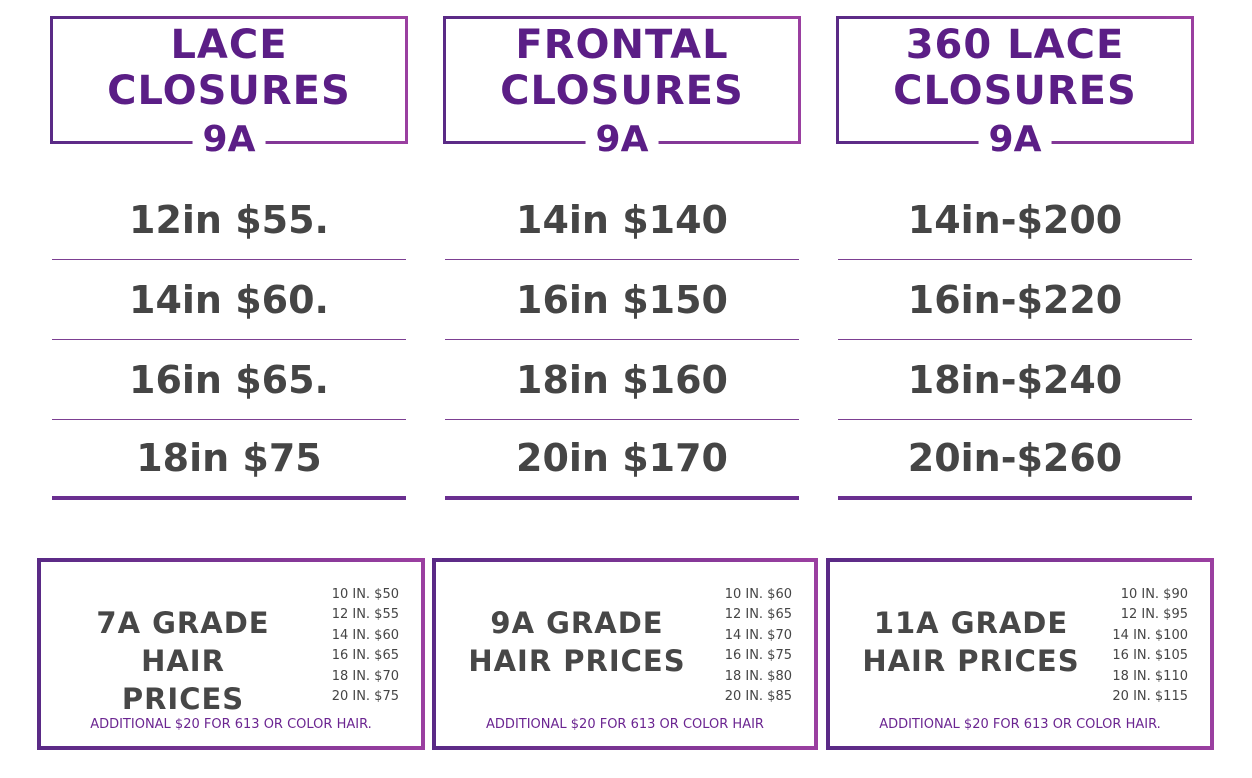  Describe the element at coordinates (758, 615) in the screenshot. I see `grade-price-item: 12 IN. $65` at that location.